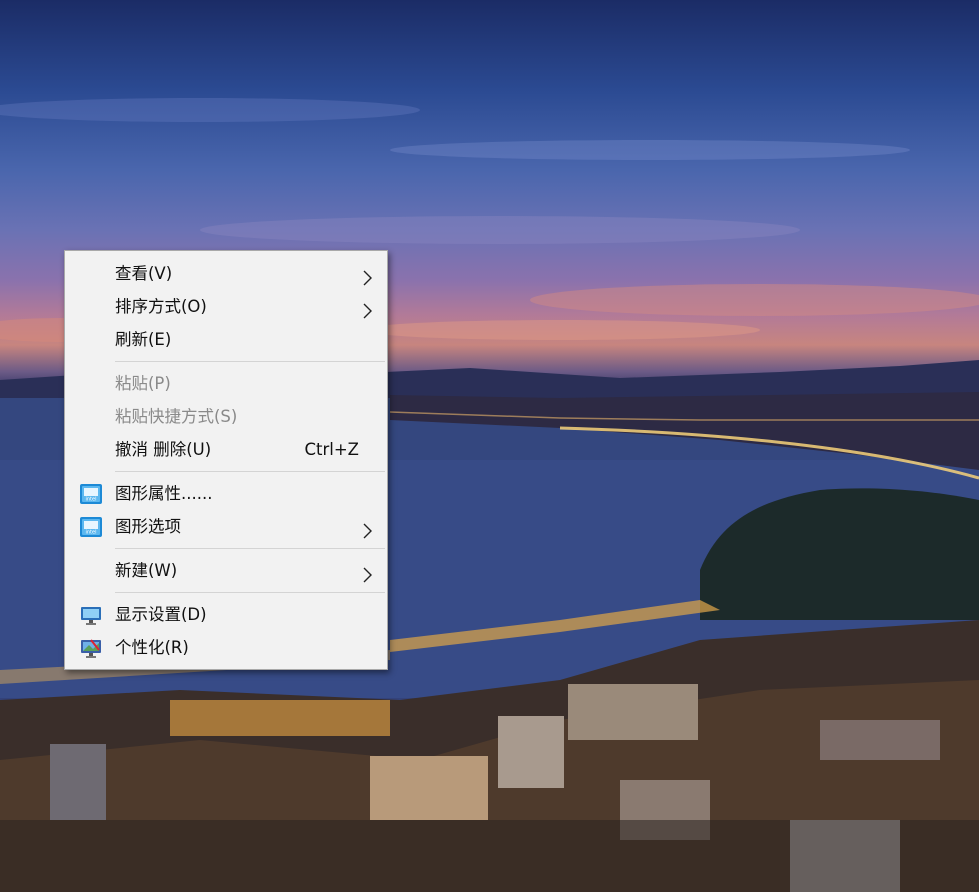  Describe the element at coordinates (146, 570) in the screenshot. I see `menu-item-label: 新建(W)` at that location.